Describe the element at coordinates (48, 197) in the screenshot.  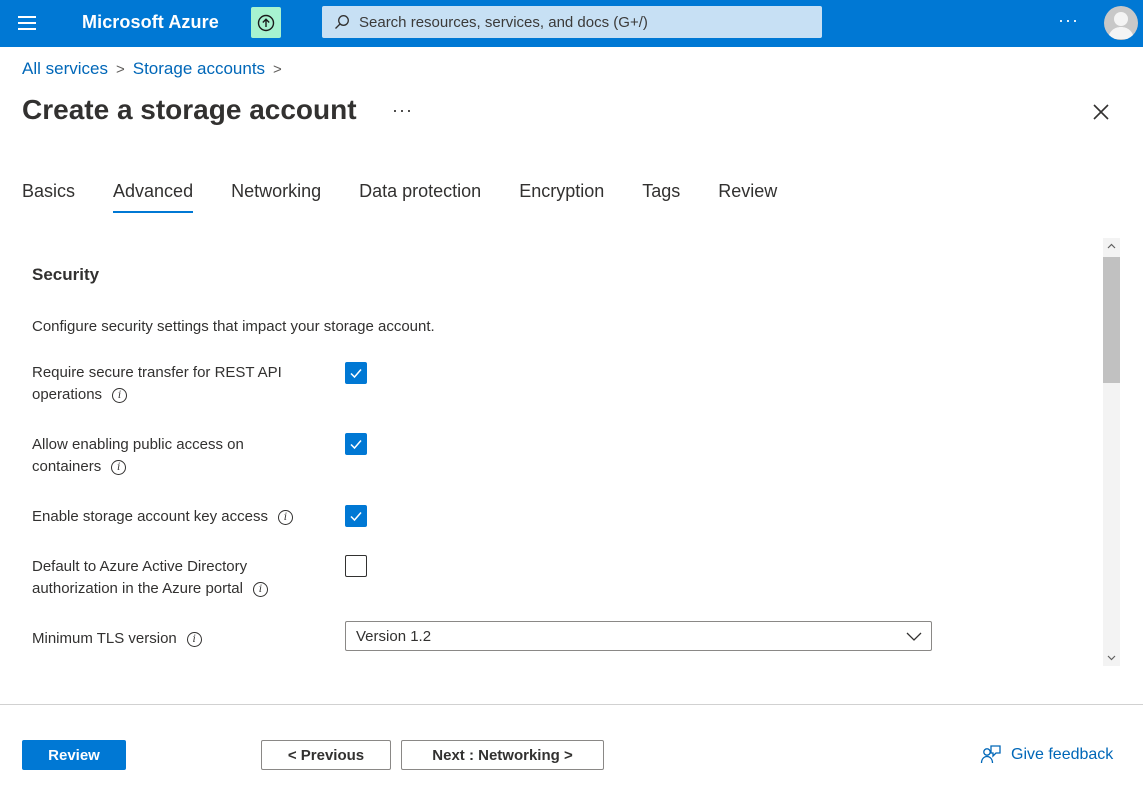
I see `tab-basics: Basics` at that location.